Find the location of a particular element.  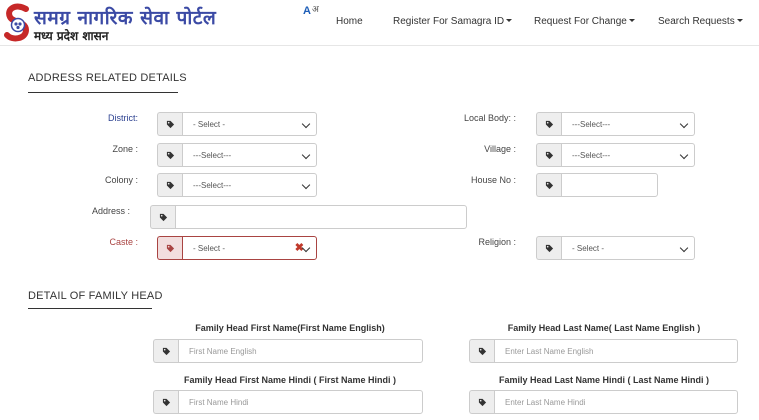

zone-label: Zone : is located at coordinates (125, 149).